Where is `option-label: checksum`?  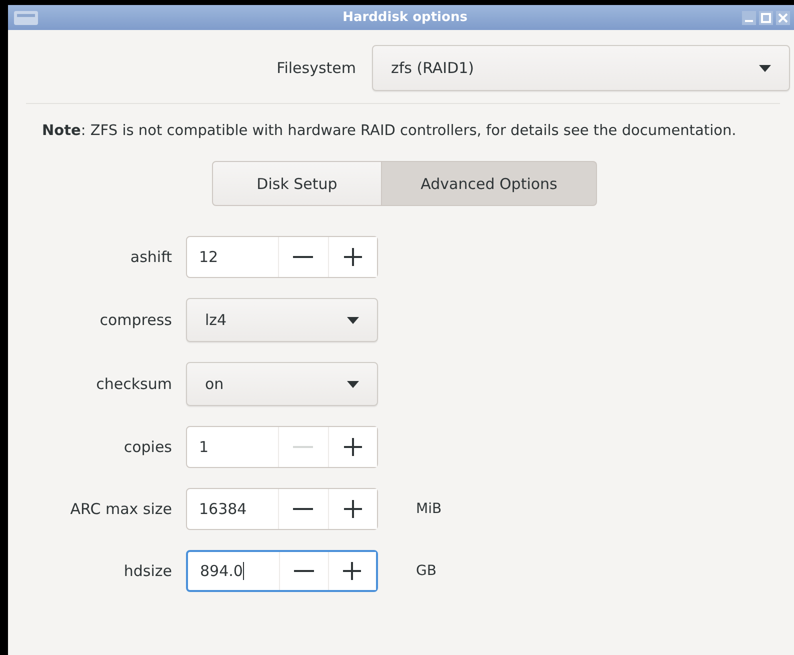
option-label: checksum is located at coordinates (133, 384).